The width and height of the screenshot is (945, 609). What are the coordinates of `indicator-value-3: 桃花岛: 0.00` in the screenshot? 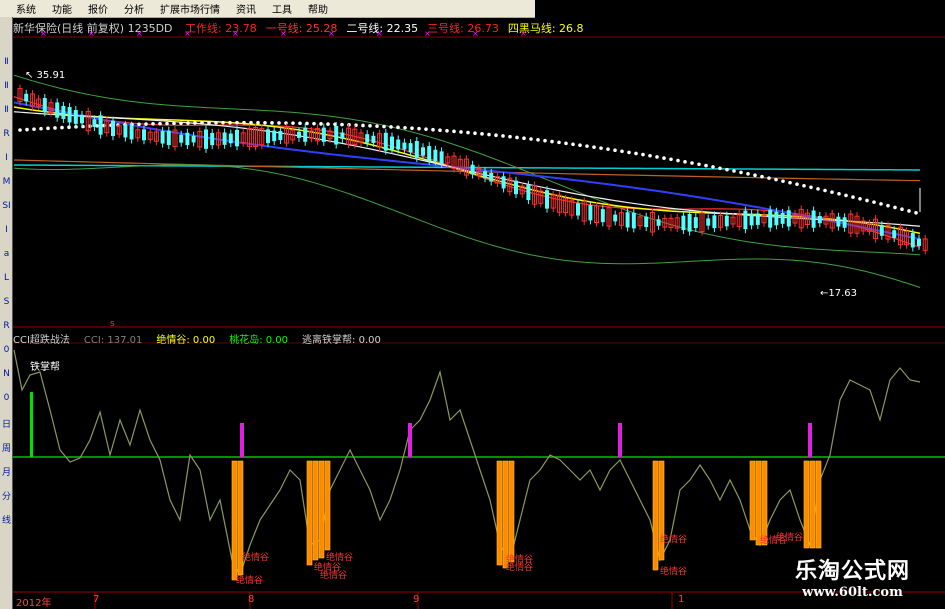 It's located at (259, 340).